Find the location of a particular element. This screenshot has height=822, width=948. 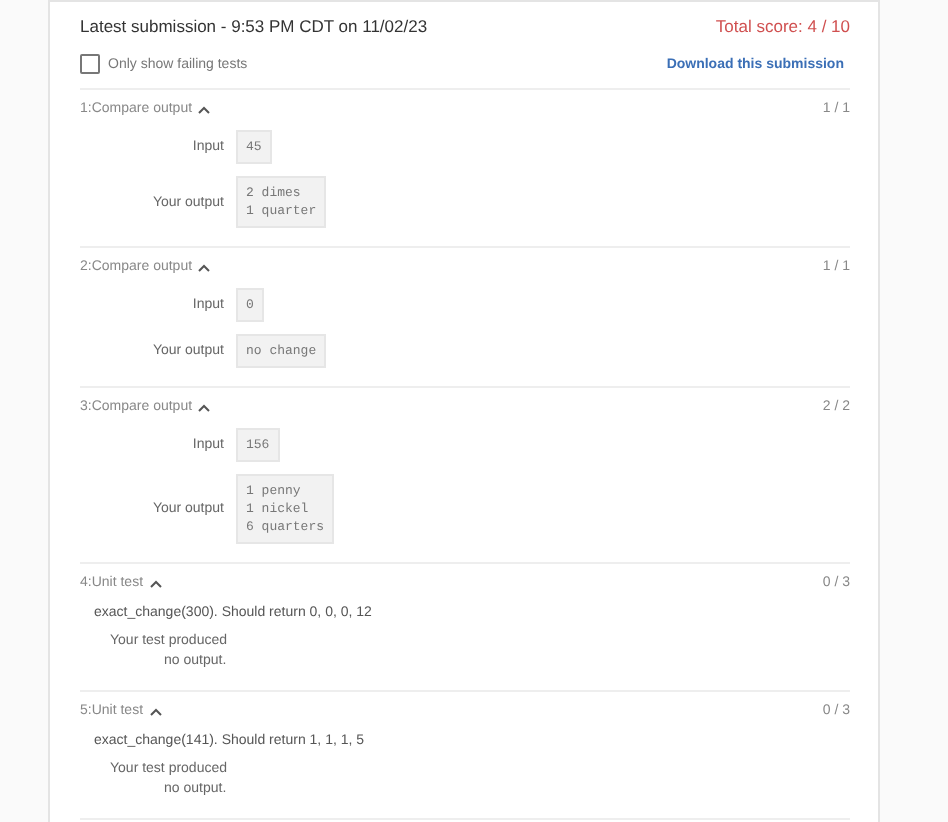

submission-title: Latest submission - 9:53 PM CDT on 11/02/23 is located at coordinates (254, 26).